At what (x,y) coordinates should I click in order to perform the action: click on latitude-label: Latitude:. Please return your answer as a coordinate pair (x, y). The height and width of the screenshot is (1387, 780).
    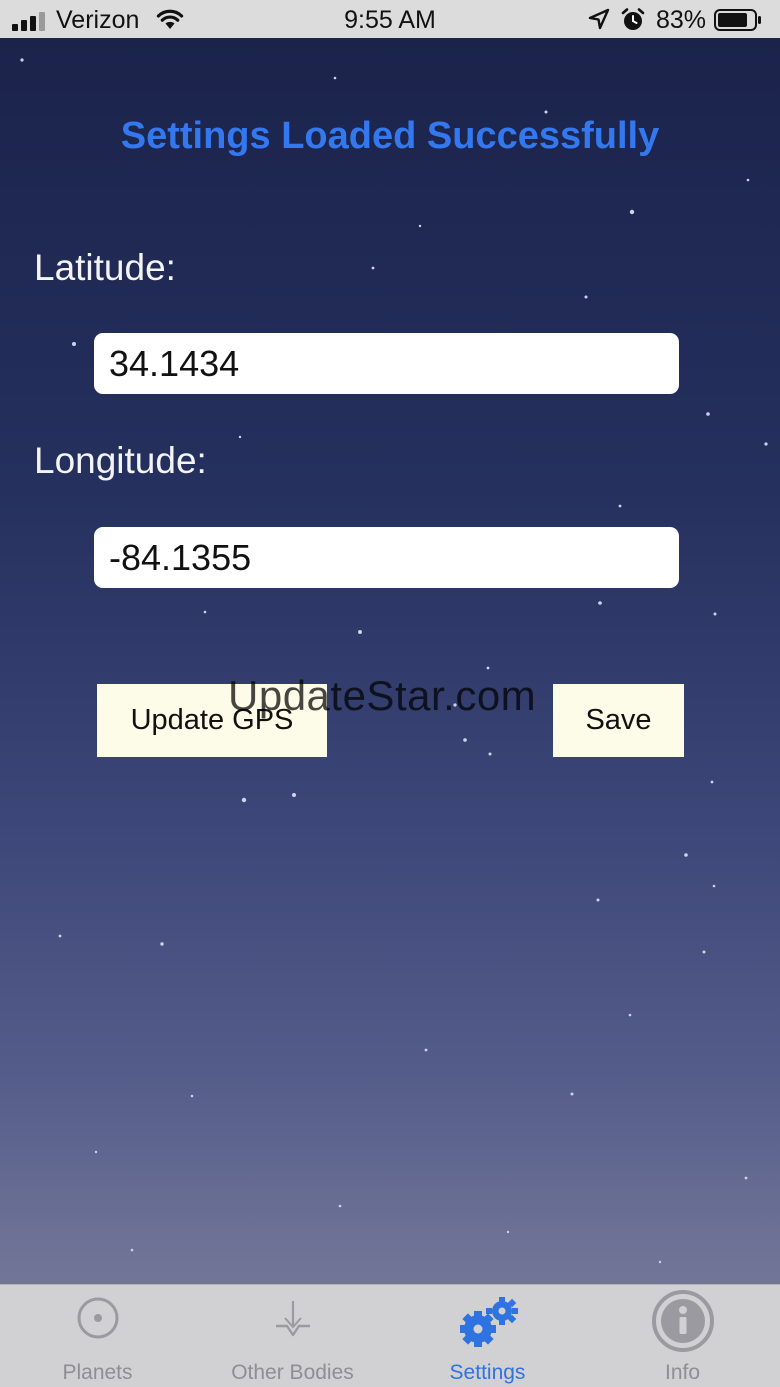
    Looking at the image, I should click on (105, 267).